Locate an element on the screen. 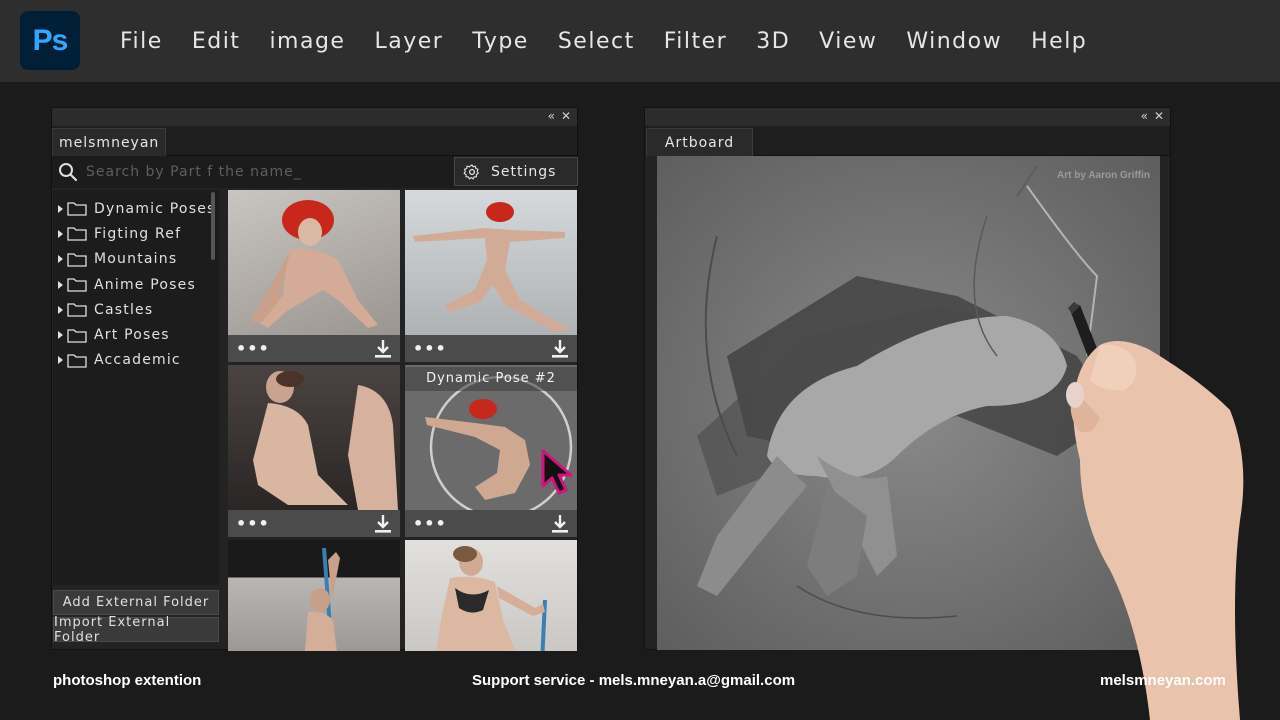 Image resolution: width=1280 pixels, height=720 pixels. folder-item-mountains: Mountains is located at coordinates (136, 259).